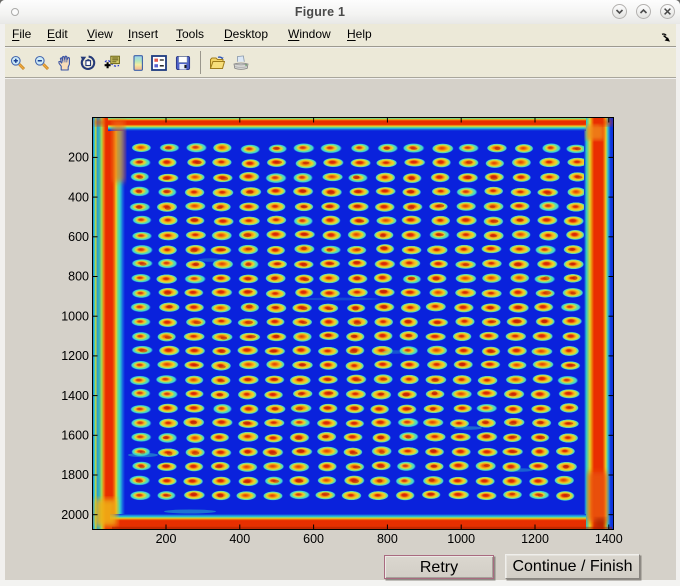  What do you see at coordinates (75, 436) in the screenshot?
I see `svg-text: 1600` at bounding box center [75, 436].